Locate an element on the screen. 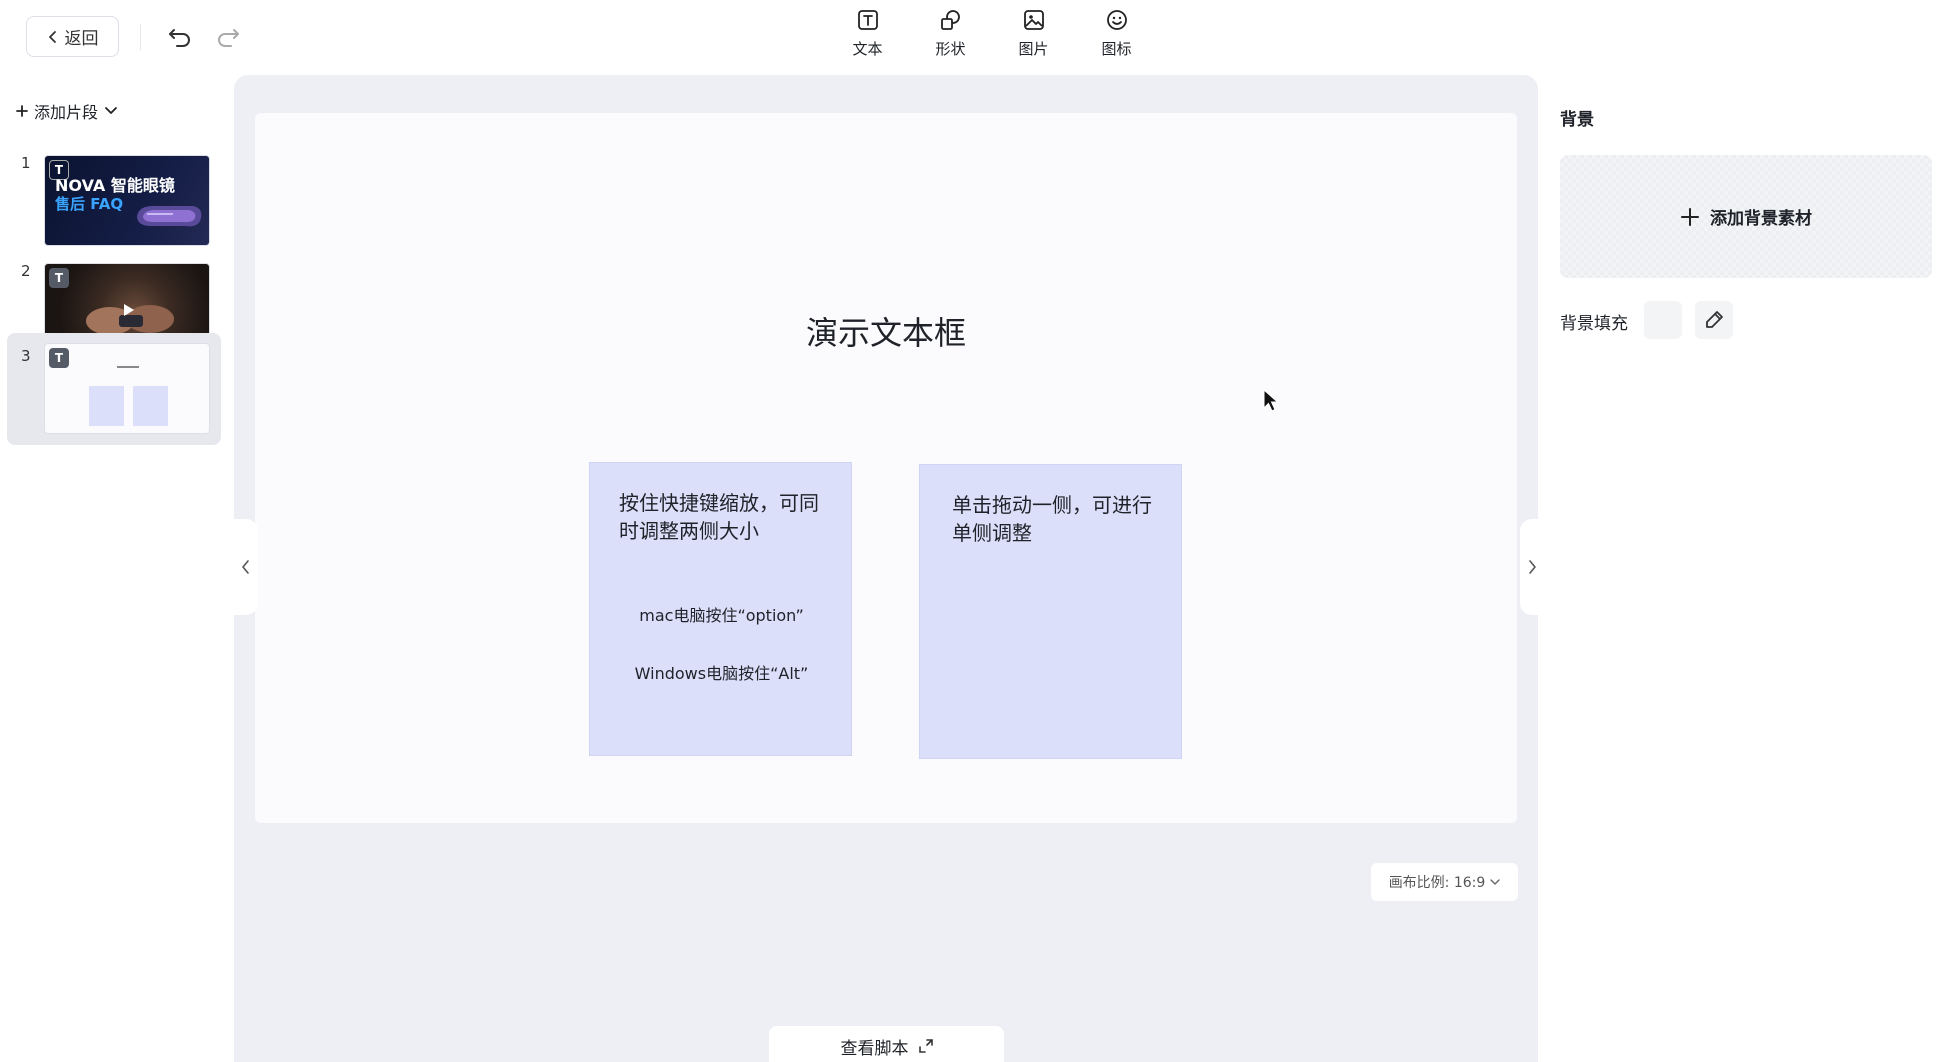  eyedropper-button is located at coordinates (1714, 320).